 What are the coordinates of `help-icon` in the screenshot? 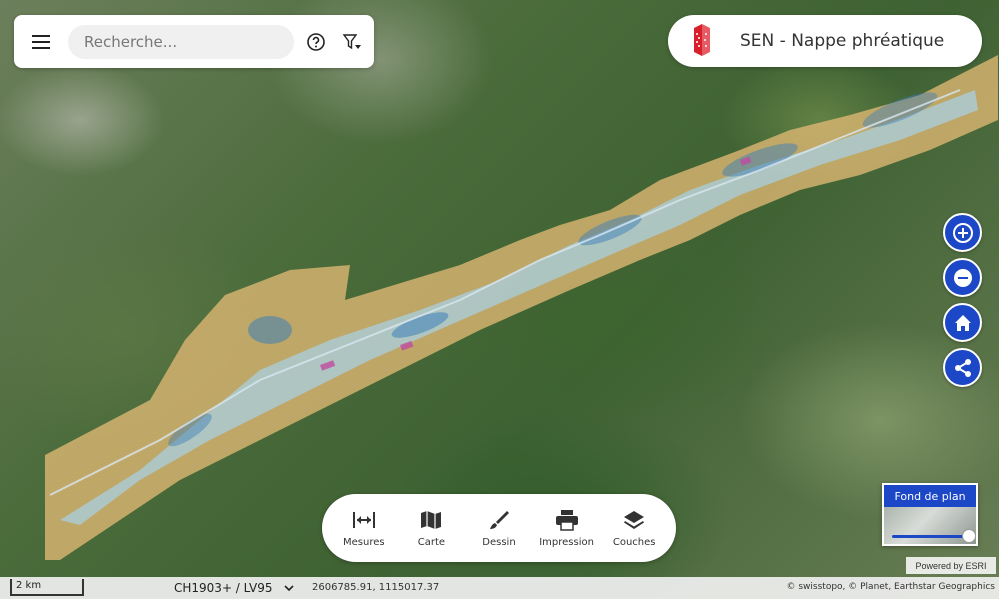 It's located at (316, 41).